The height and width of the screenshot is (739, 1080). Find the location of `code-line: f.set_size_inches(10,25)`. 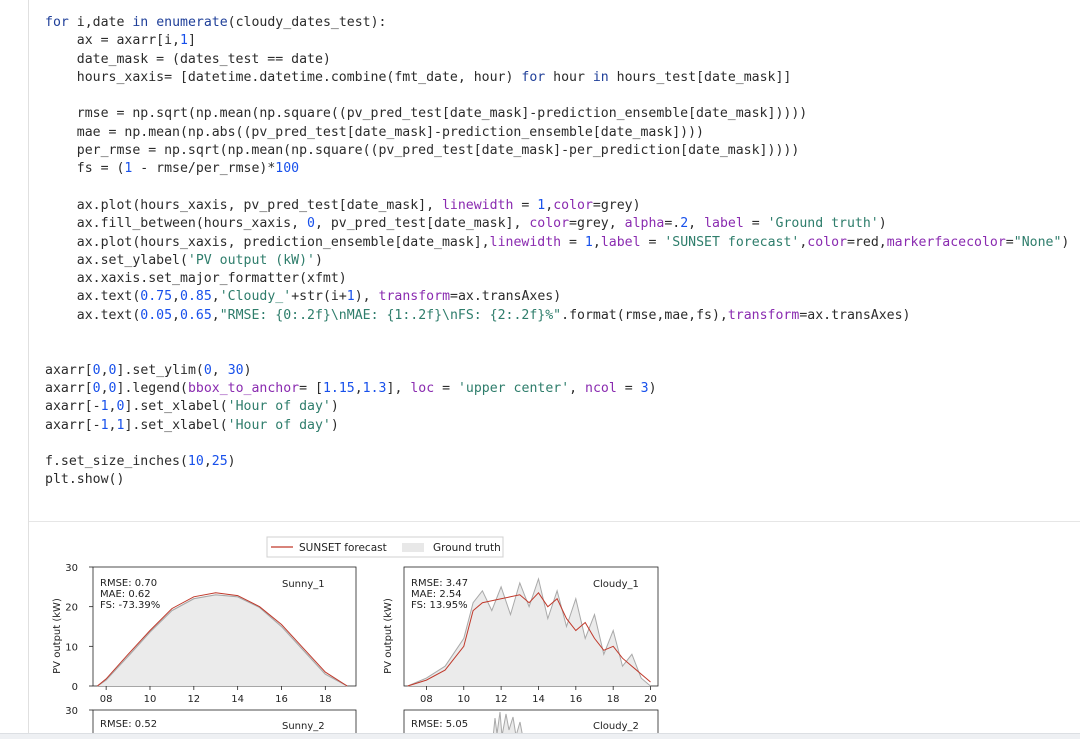

code-line: f.set_size_inches(10,25) is located at coordinates (557, 462).